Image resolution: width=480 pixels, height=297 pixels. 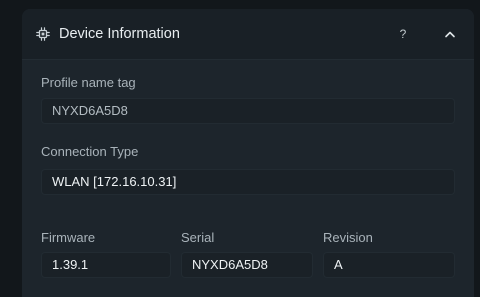 I want to click on chevron-up-icon, so click(x=450, y=34).